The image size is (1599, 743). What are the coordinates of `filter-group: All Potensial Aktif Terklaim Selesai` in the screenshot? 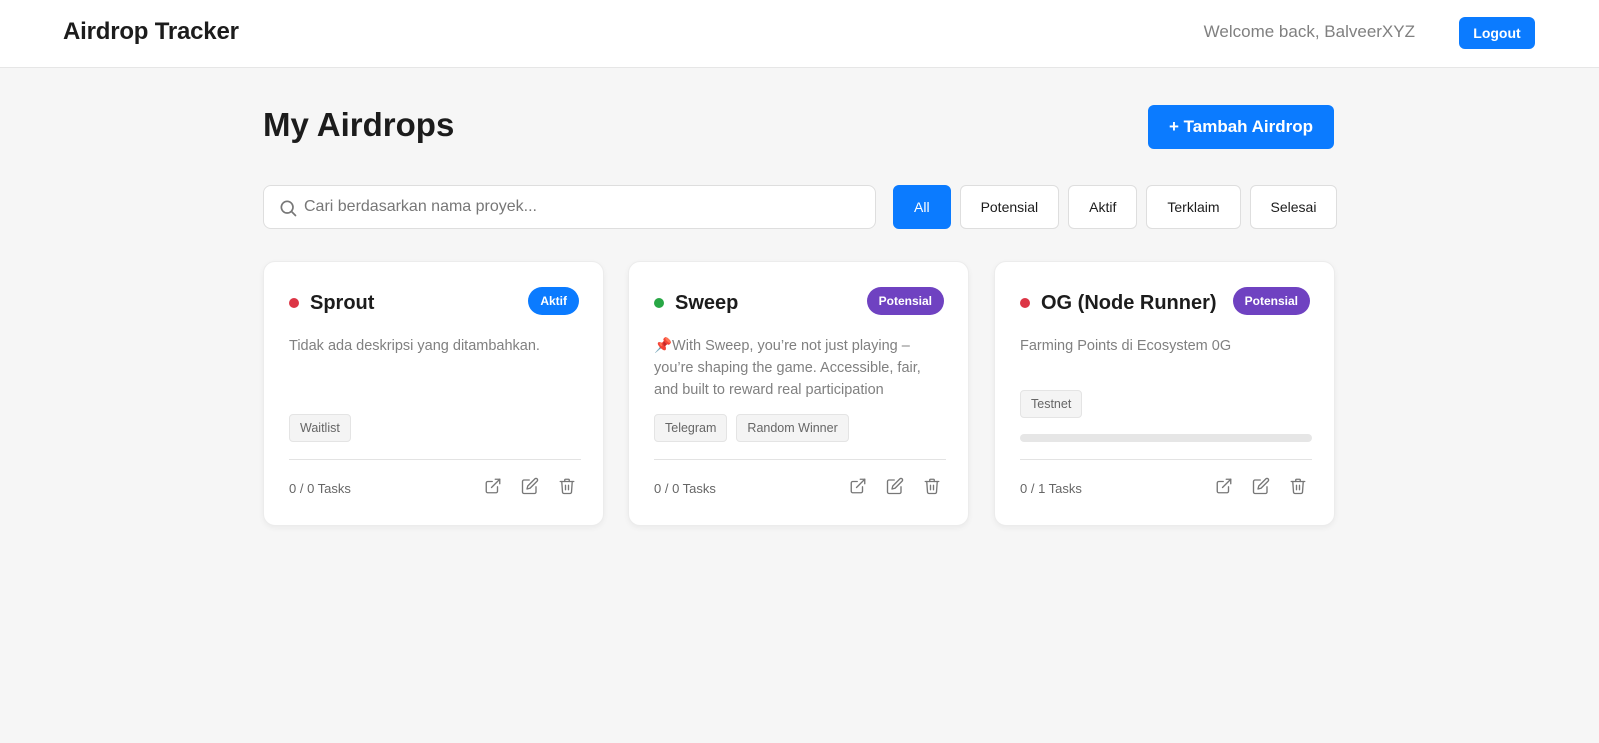 It's located at (1115, 207).